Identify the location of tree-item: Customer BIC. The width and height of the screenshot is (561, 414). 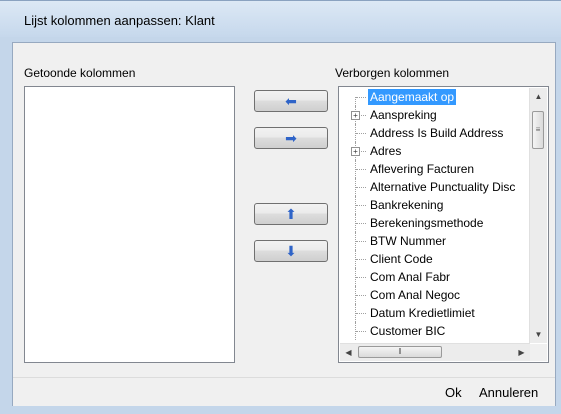
(435, 331).